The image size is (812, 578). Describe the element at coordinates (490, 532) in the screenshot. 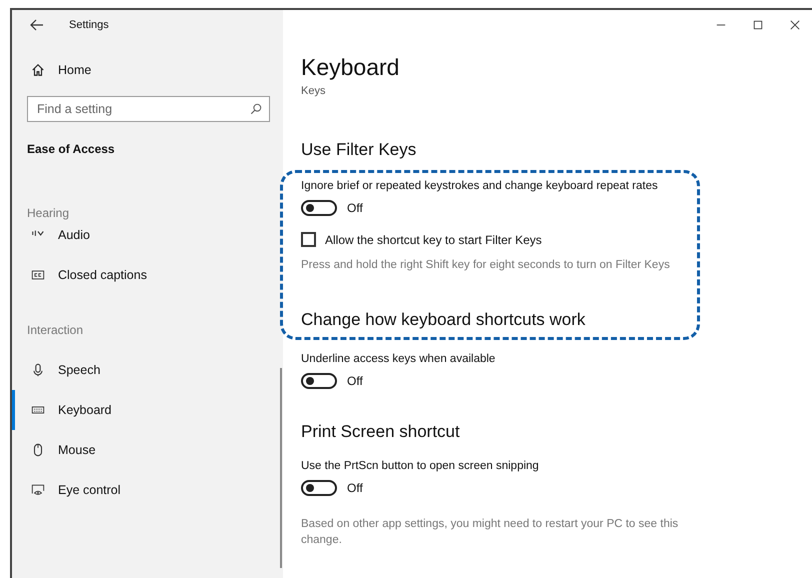

I see `hint-text: Based on other app settings, you might need to restart your PC to see this change.` at that location.